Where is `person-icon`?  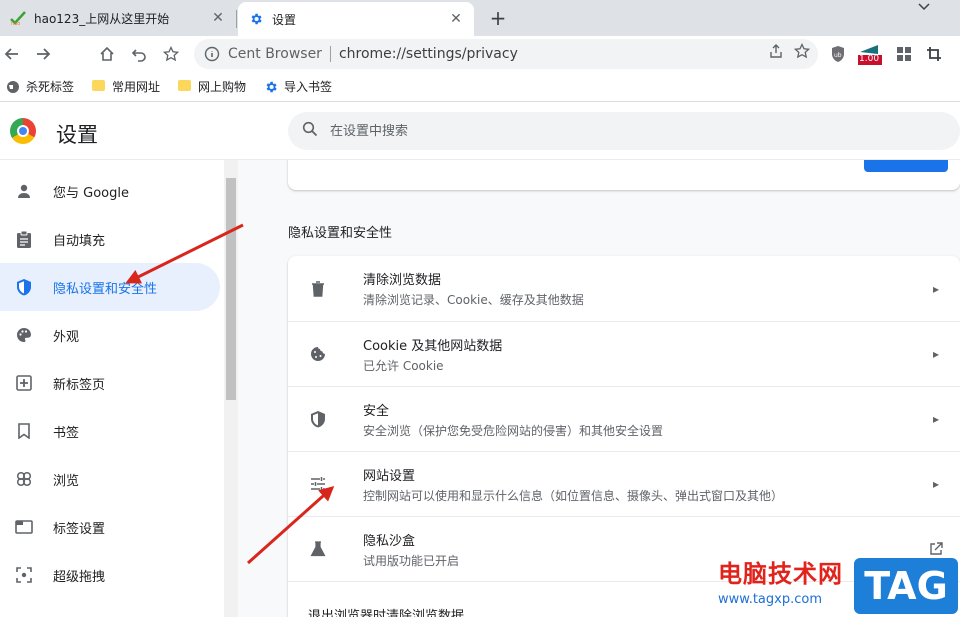 person-icon is located at coordinates (24, 191).